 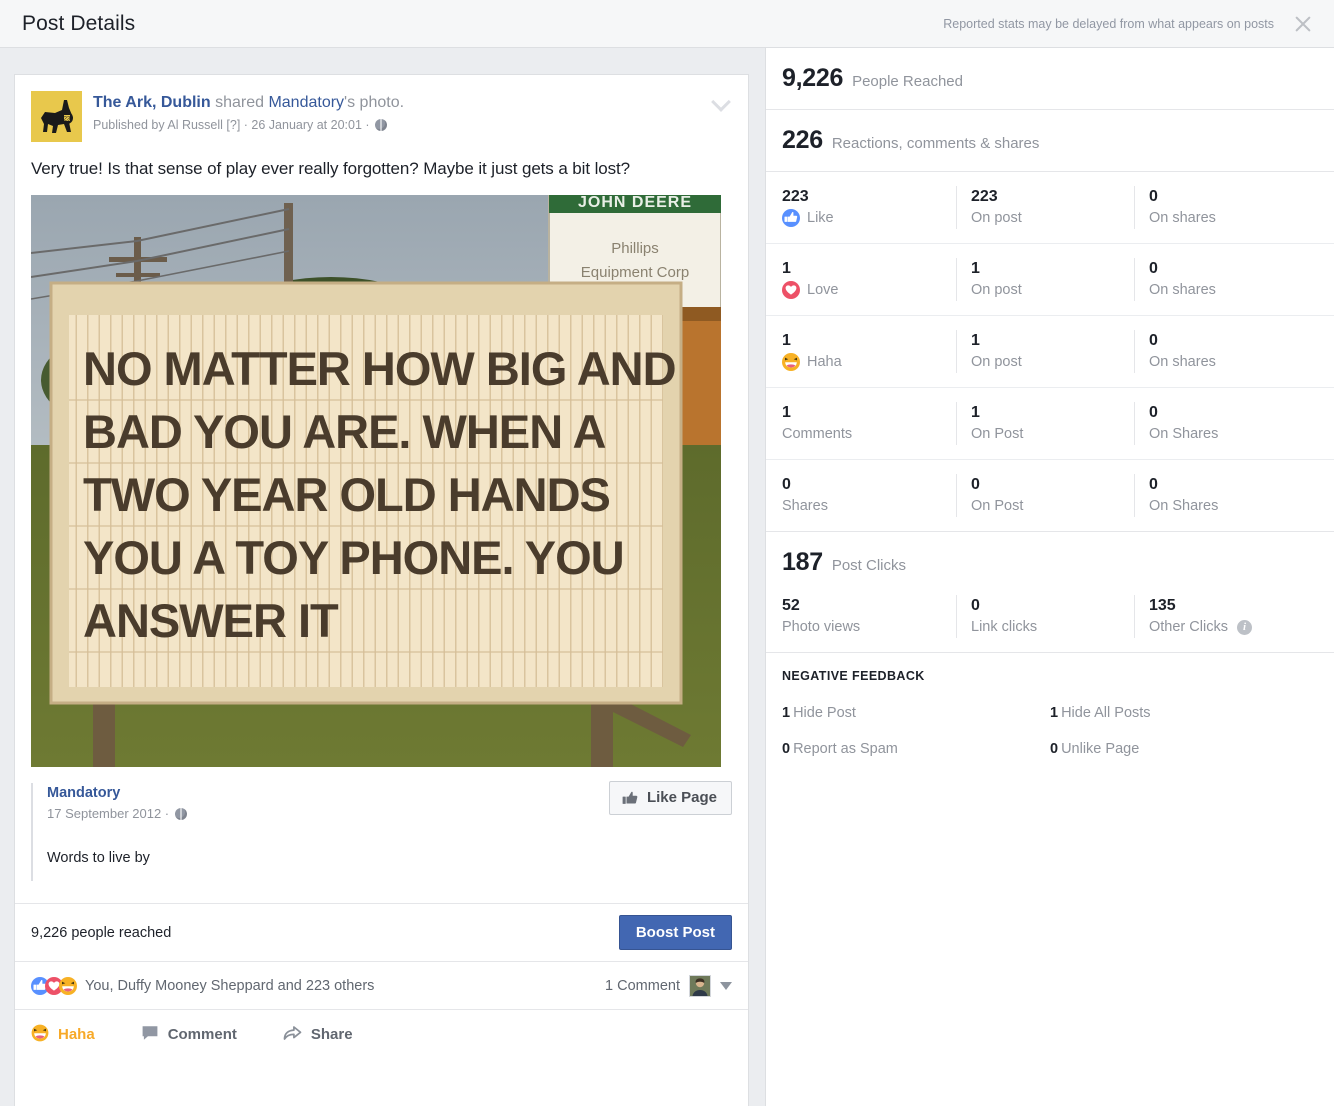 What do you see at coordinates (239, 102) in the screenshot?
I see `shared-word: shared` at bounding box center [239, 102].